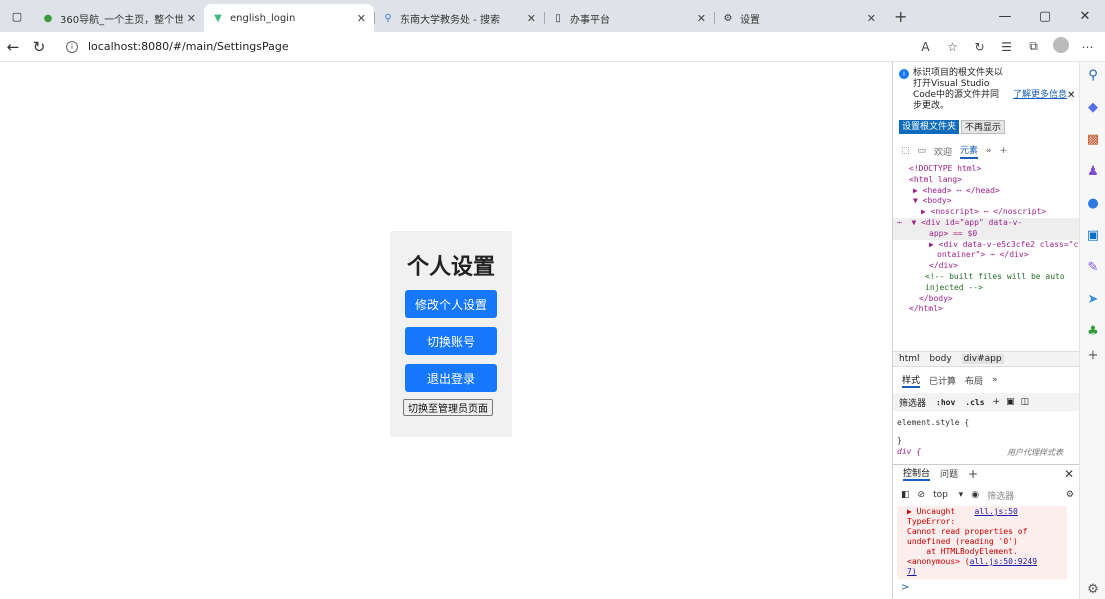  What do you see at coordinates (177, 46) in the screenshot?
I see `url-field: i localhost:8080/#/main/SettingsPage` at bounding box center [177, 46].